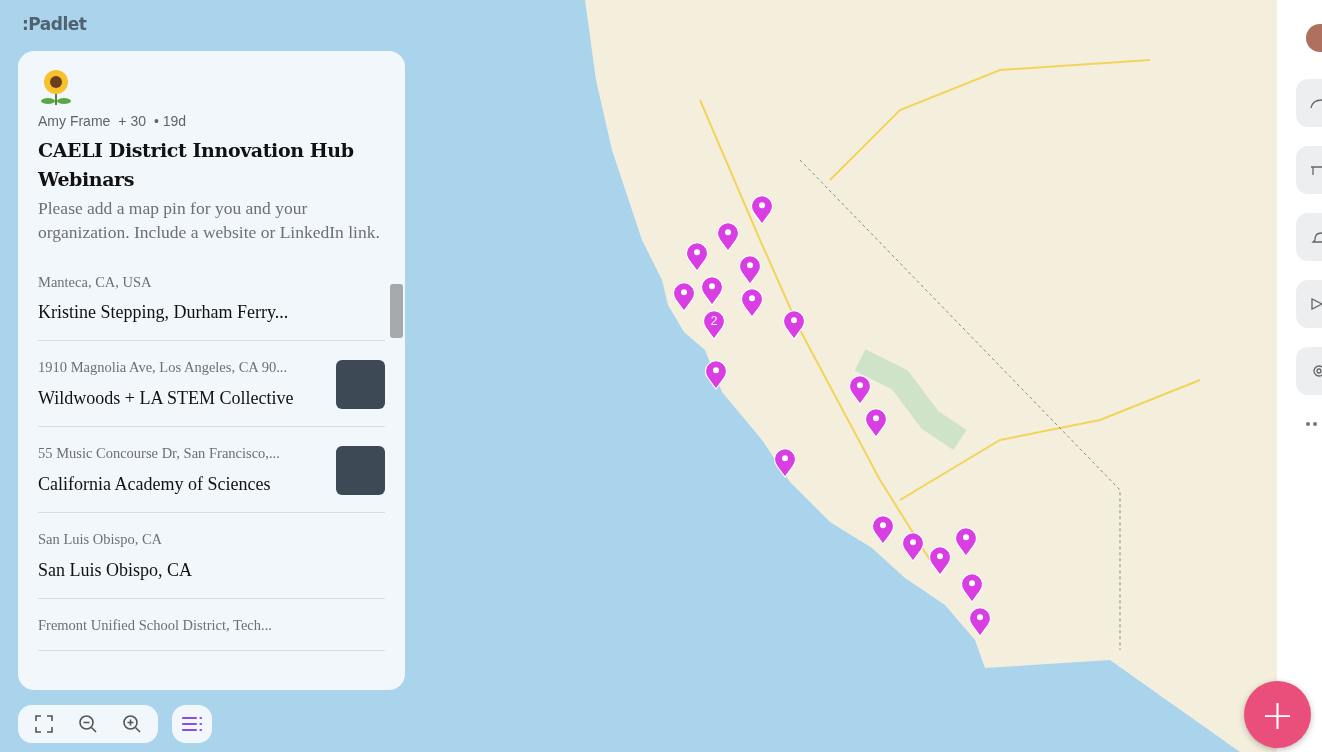 The height and width of the screenshot is (752, 1322). Describe the element at coordinates (714, 324) in the screenshot. I see `cluster-pin: 2` at that location.